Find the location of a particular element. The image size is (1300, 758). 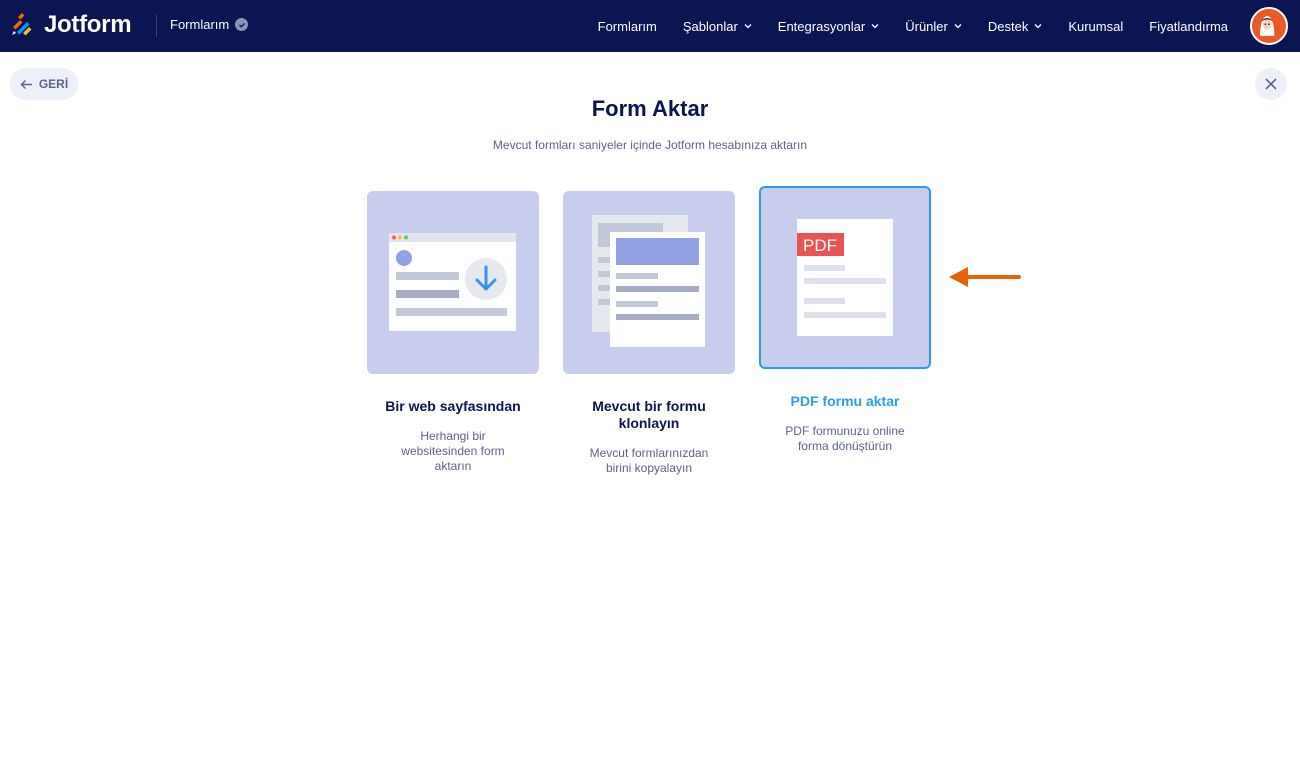

clone-illustration is located at coordinates (649, 282).